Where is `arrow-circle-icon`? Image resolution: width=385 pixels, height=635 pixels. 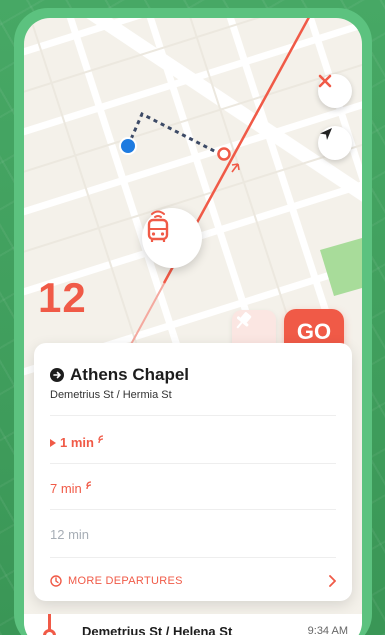
arrow-circle-icon is located at coordinates (57, 375).